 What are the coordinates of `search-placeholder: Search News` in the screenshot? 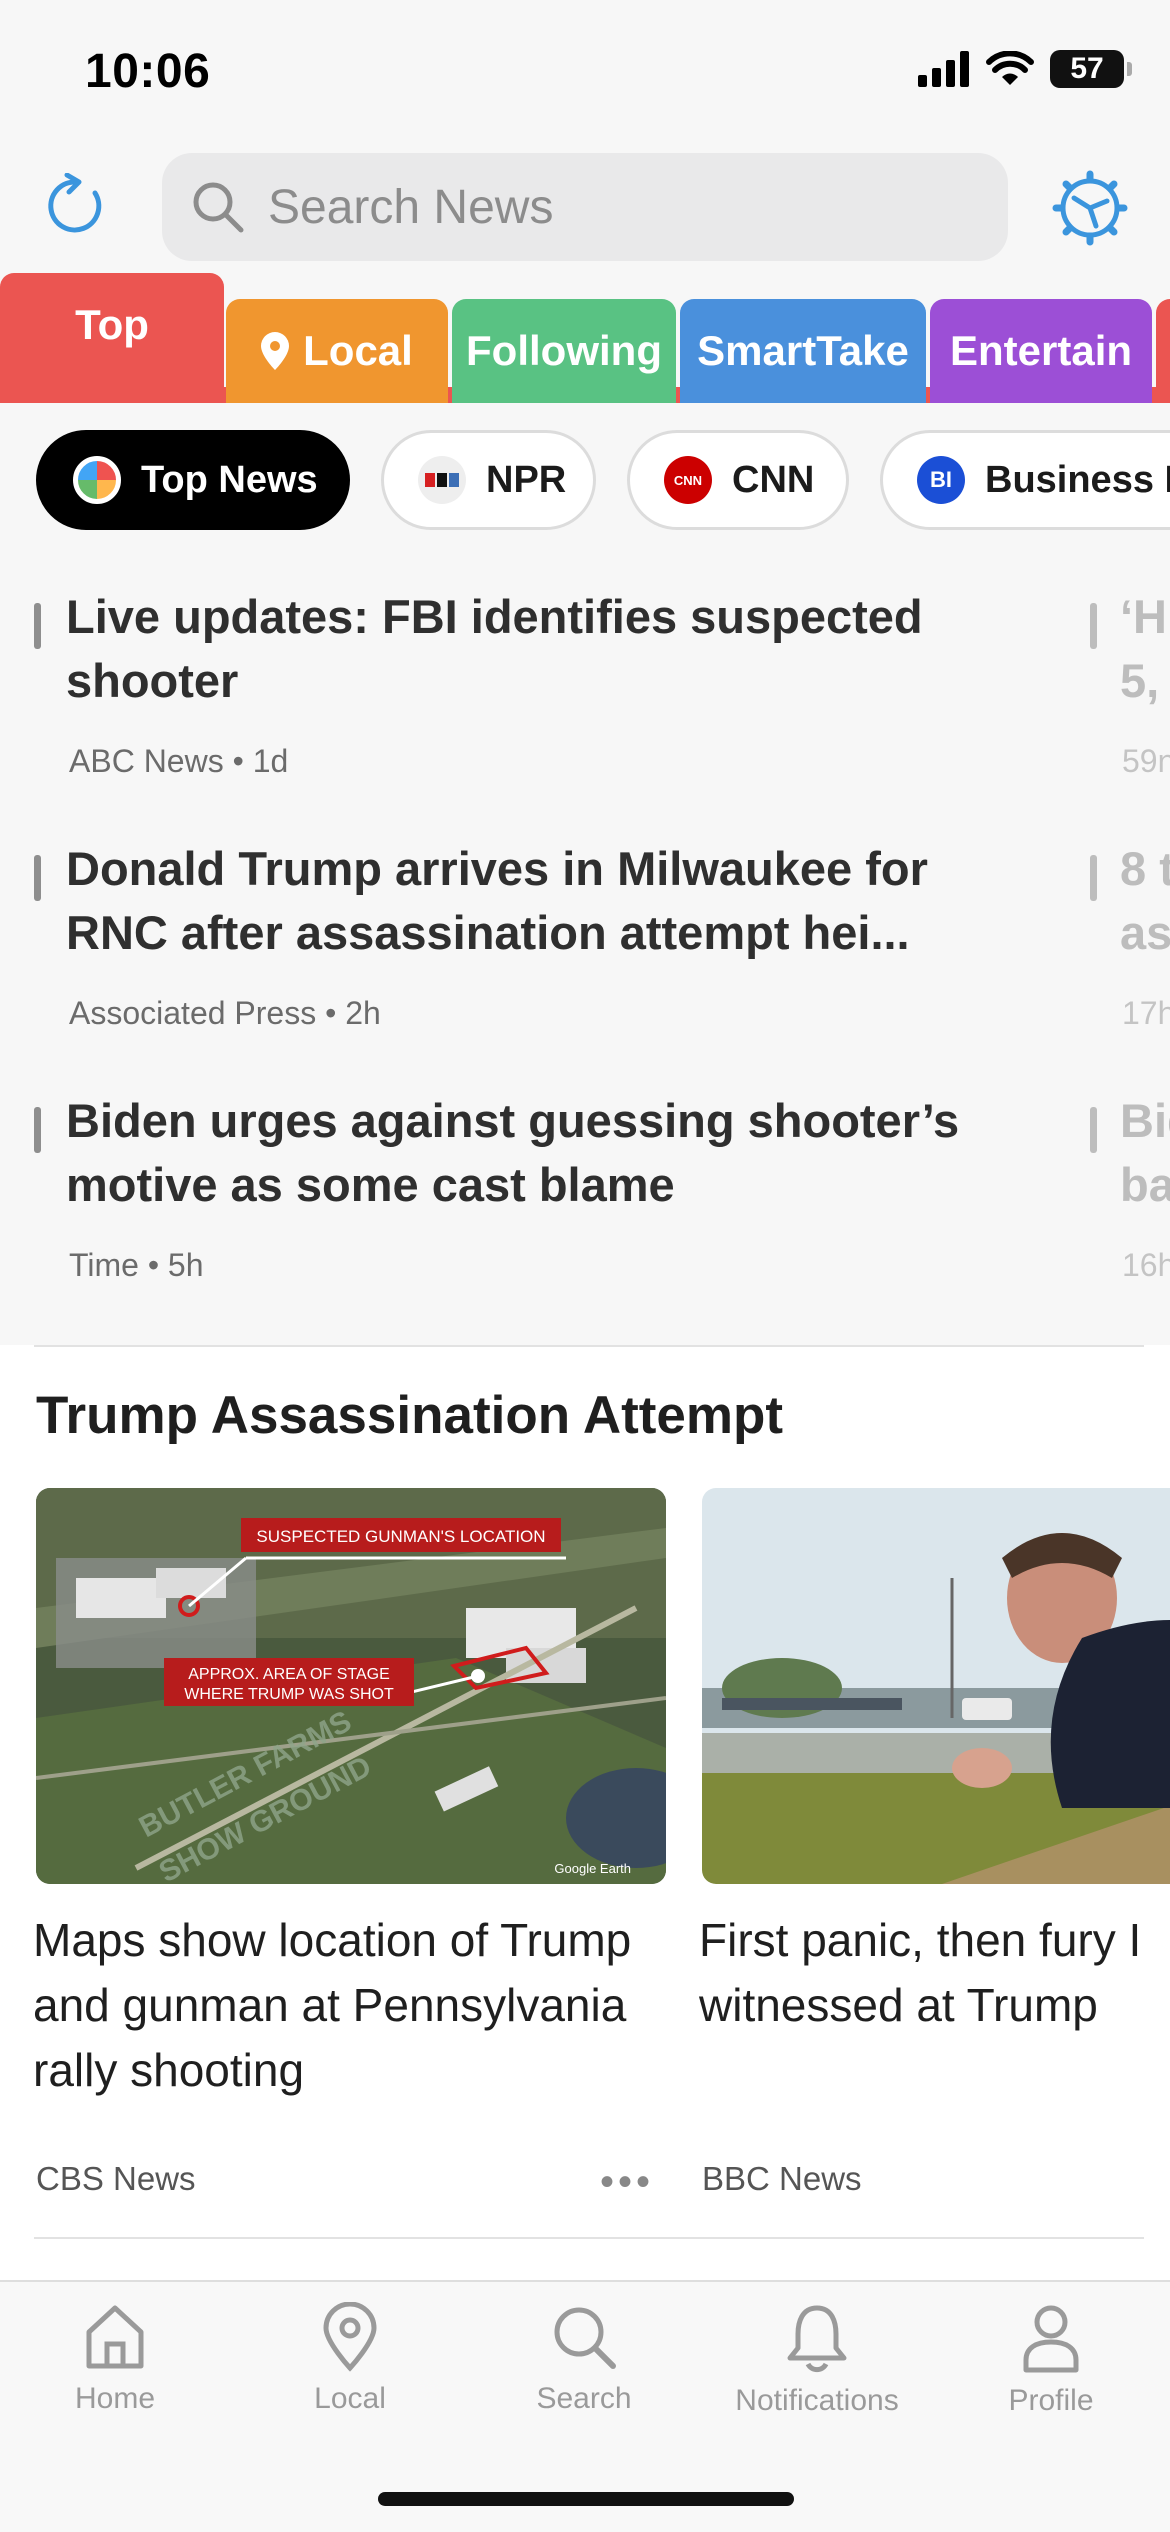 It's located at (411, 207).